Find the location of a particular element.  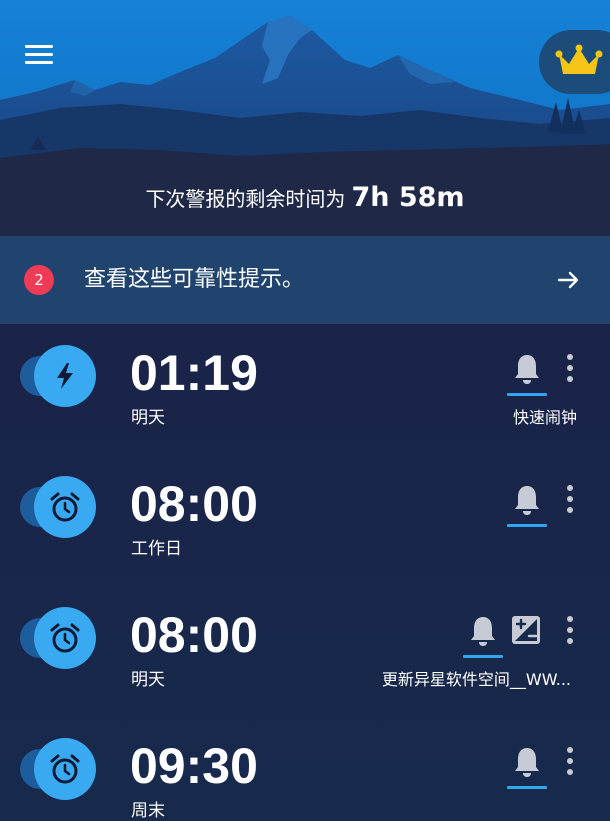

alarm-note: 快速闹钟 is located at coordinates (544, 417).